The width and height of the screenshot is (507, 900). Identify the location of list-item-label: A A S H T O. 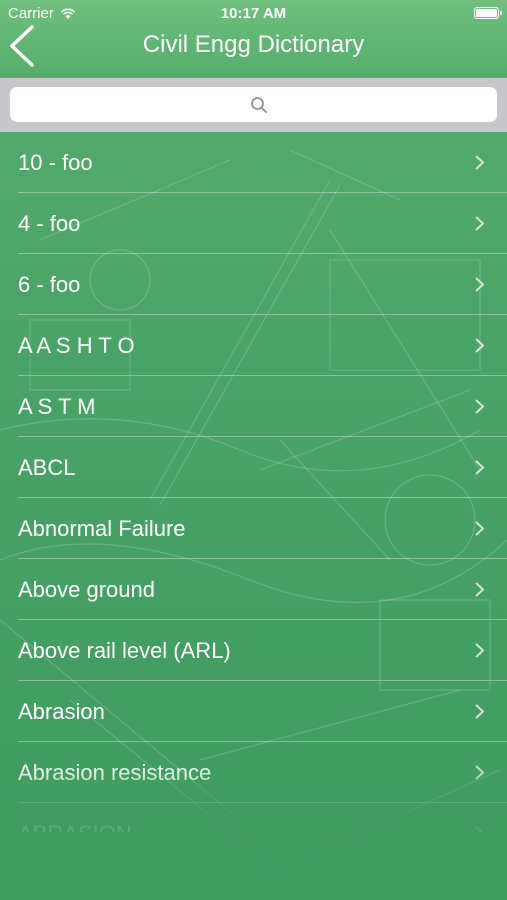
(76, 345).